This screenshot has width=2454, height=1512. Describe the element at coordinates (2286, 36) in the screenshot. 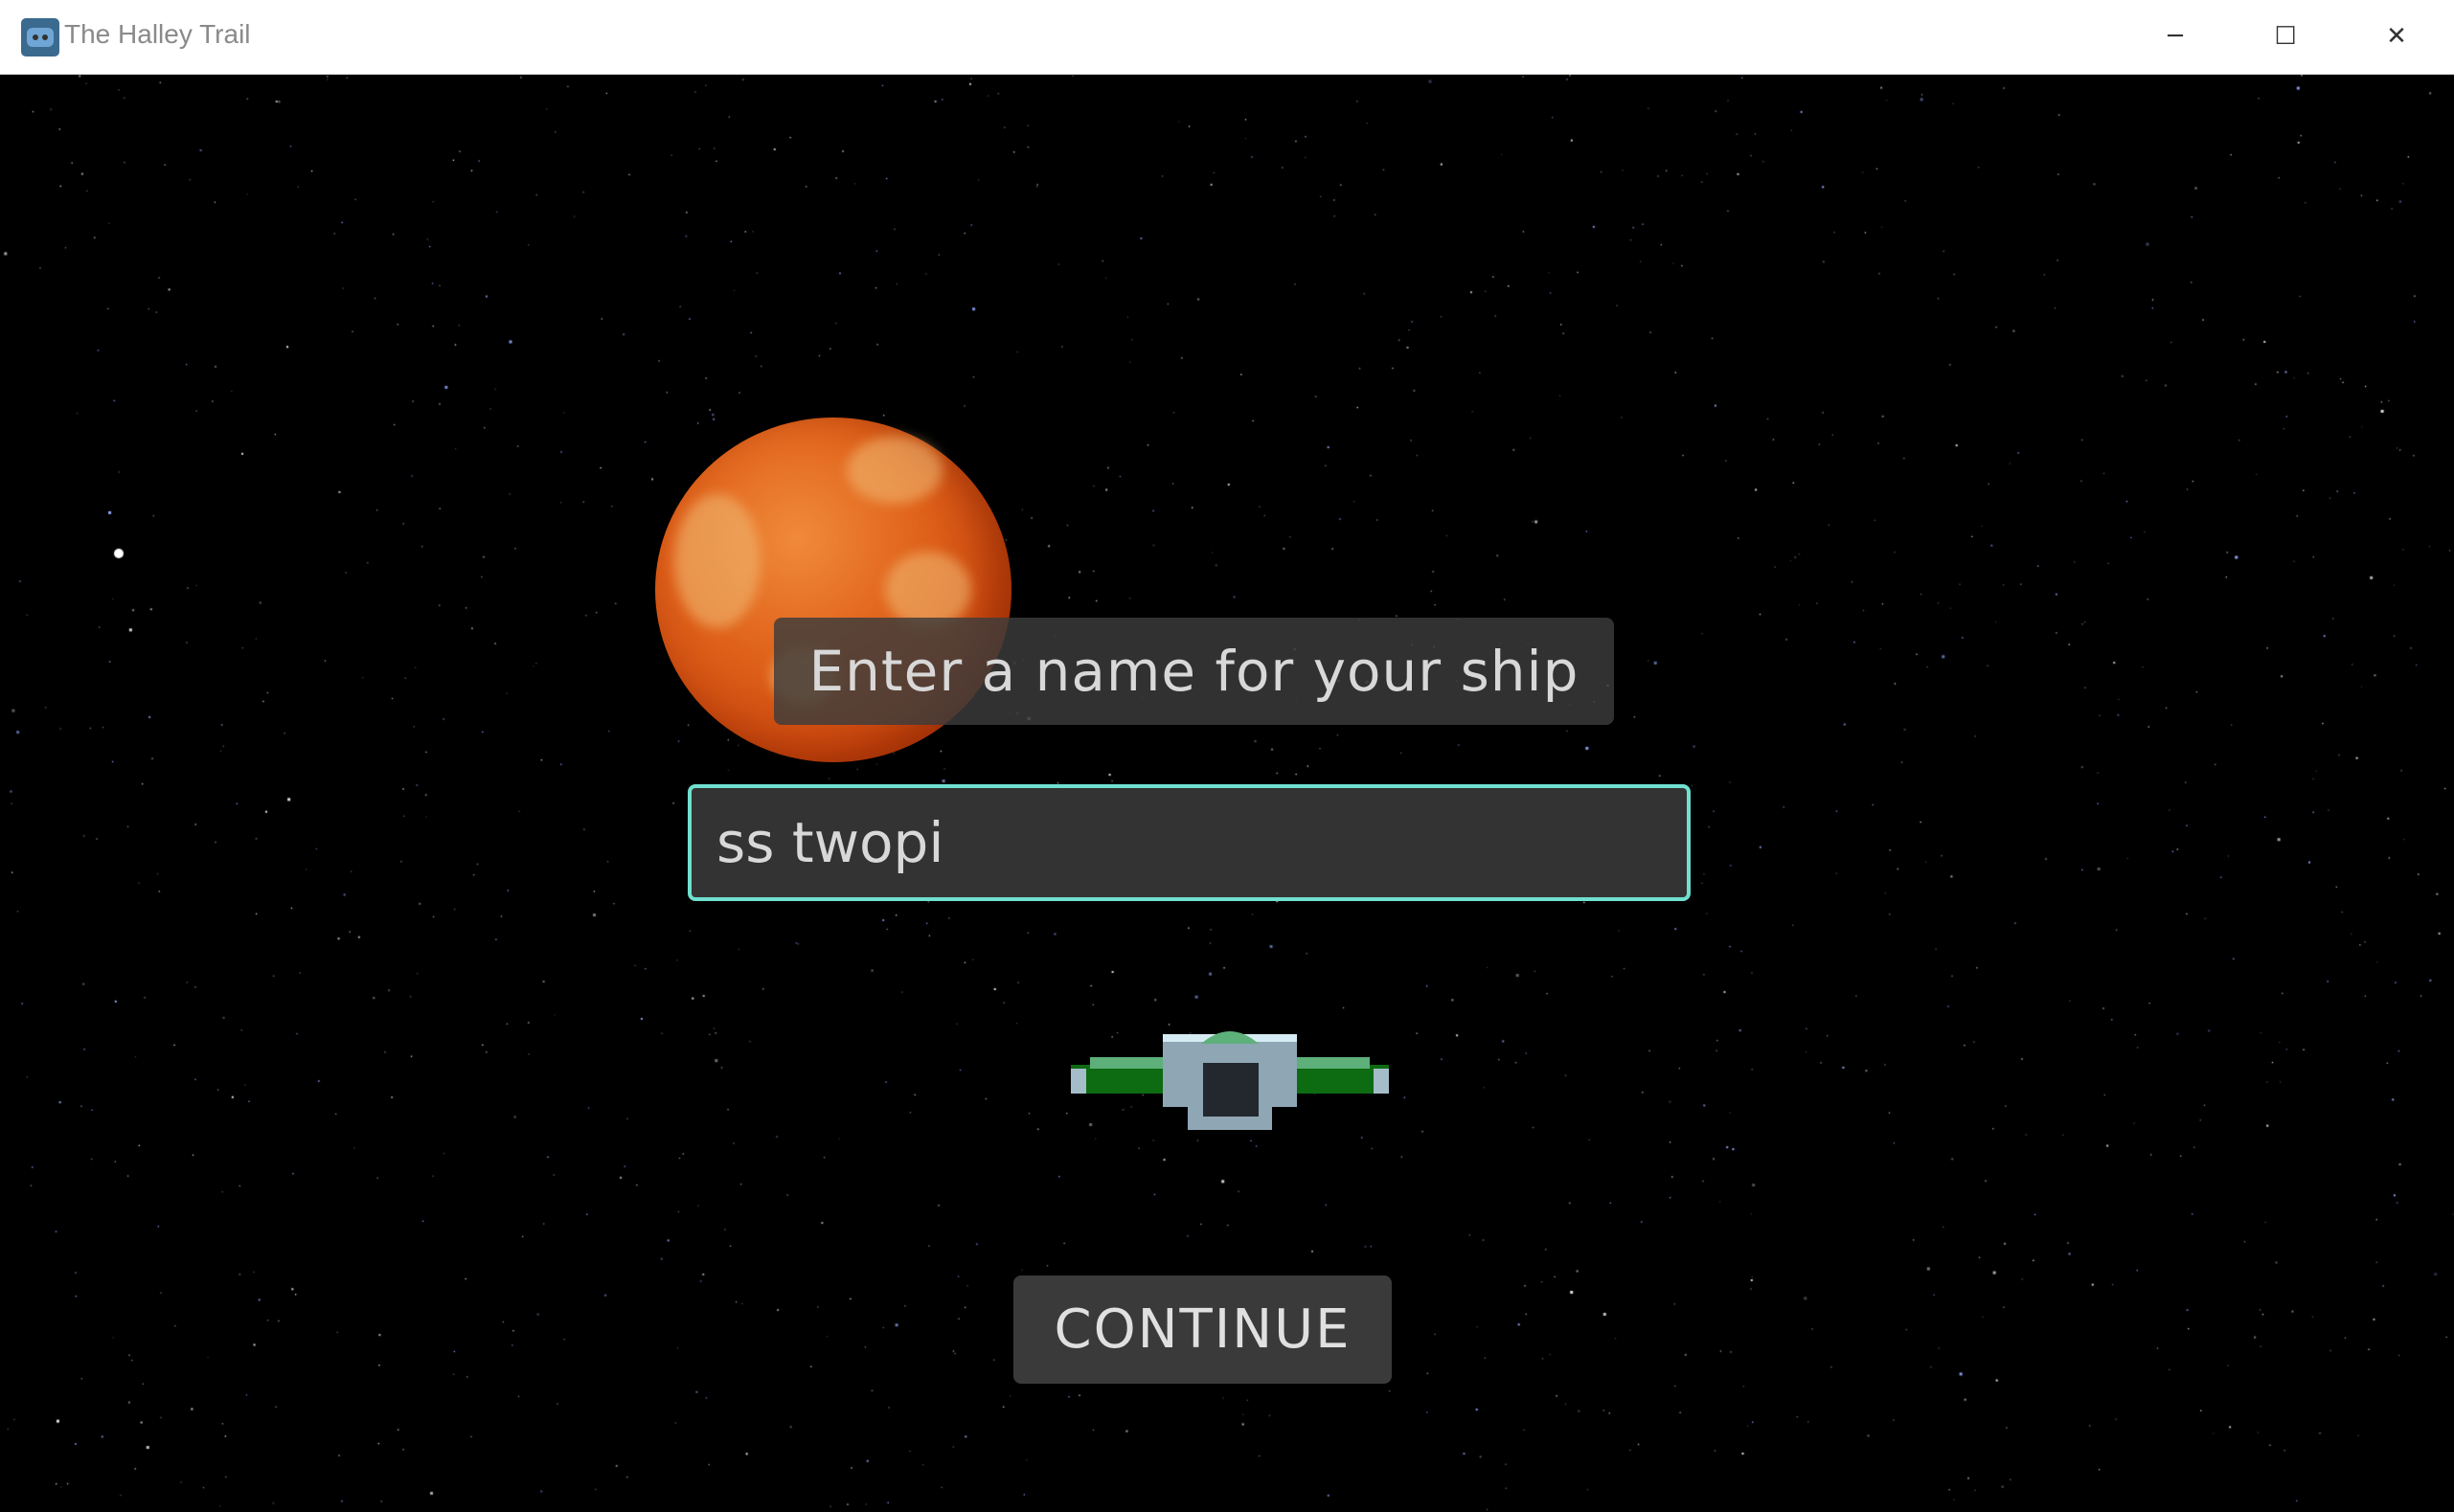

I see `maximize-button: ☐` at that location.